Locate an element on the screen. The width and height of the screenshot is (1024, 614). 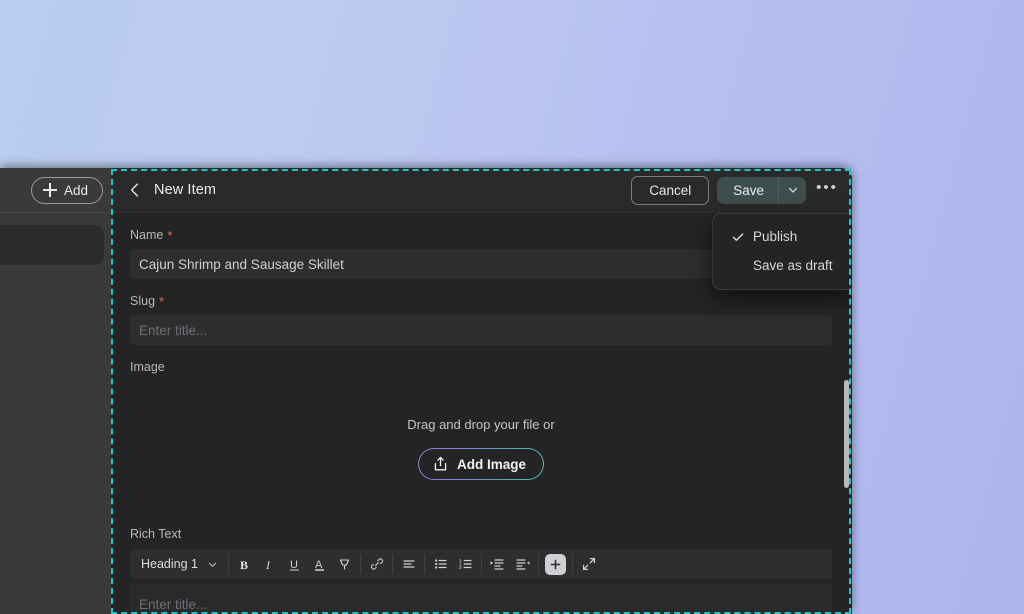
menu-item-label: Publish is located at coordinates (775, 236).